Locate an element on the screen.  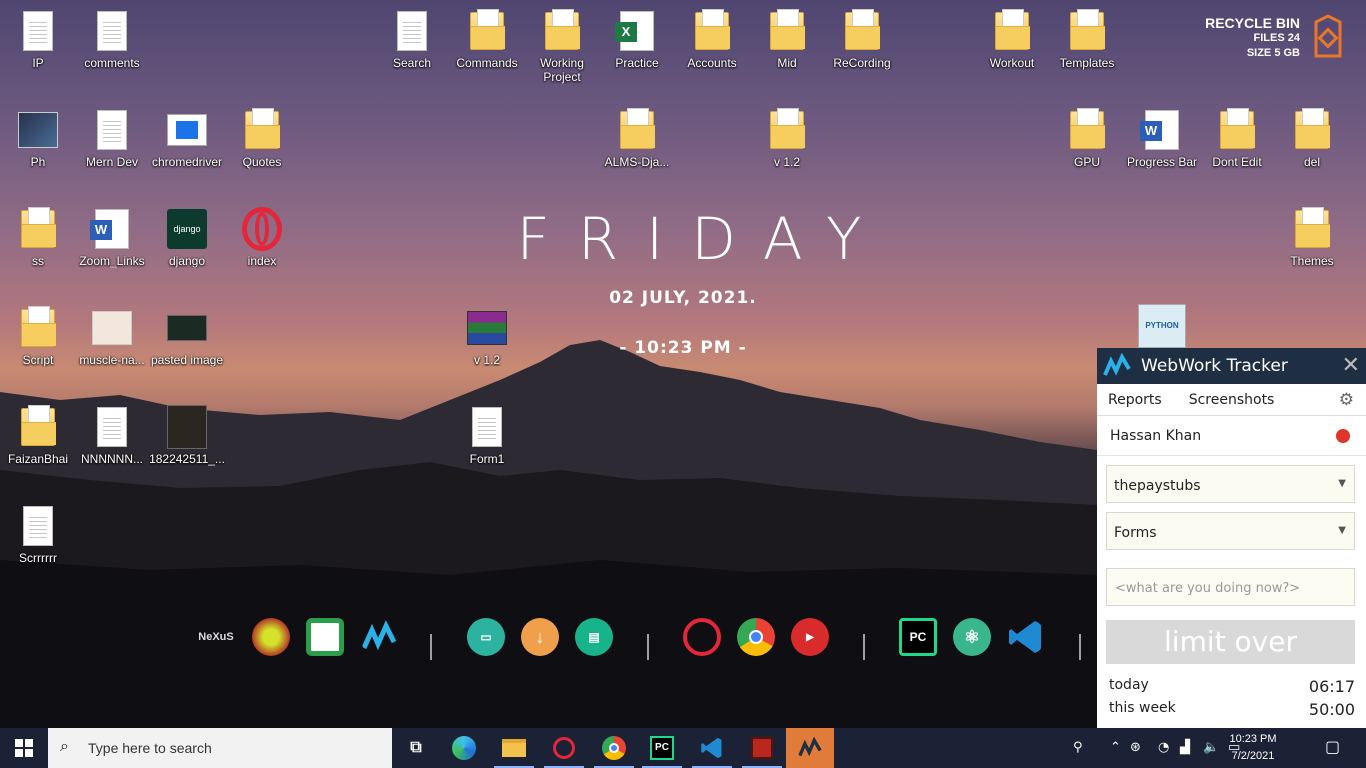
desktop-icon-recording: ReCording is located at coordinates (862, 39).